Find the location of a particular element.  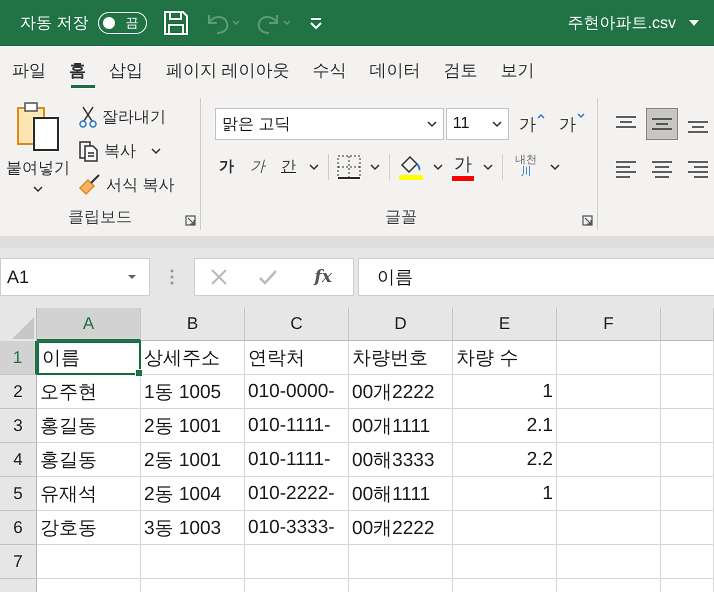

column-header: E is located at coordinates (505, 324).